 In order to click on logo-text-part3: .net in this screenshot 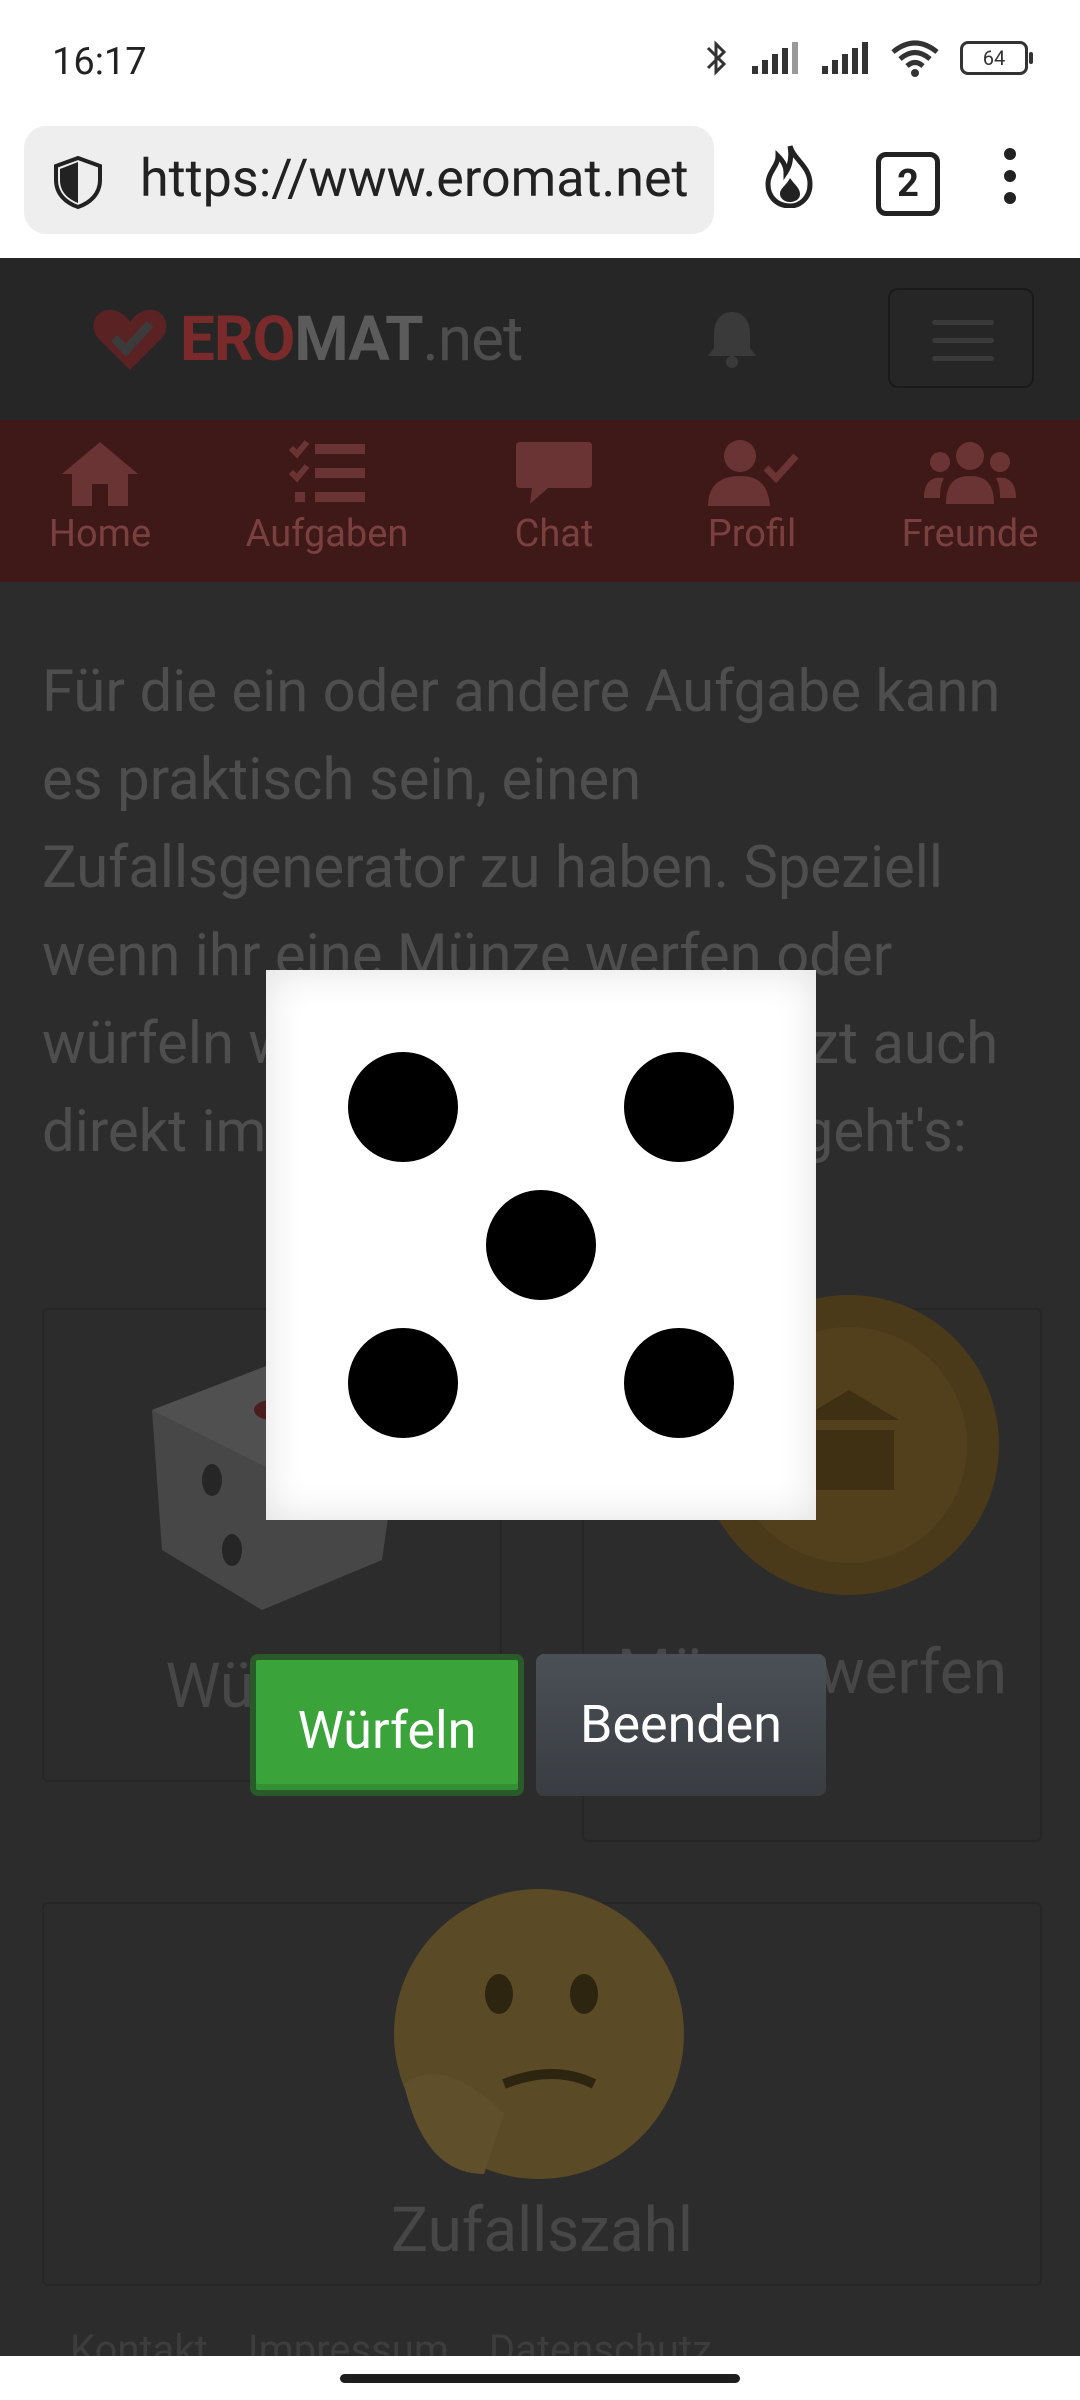, I will do `click(473, 339)`.